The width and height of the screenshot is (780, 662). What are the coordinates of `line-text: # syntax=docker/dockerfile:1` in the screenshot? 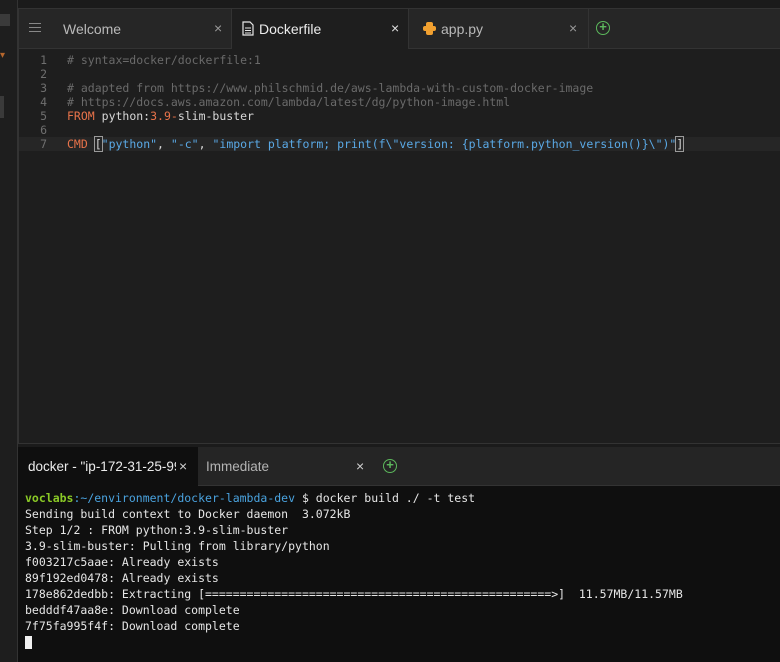 It's located at (164, 60).